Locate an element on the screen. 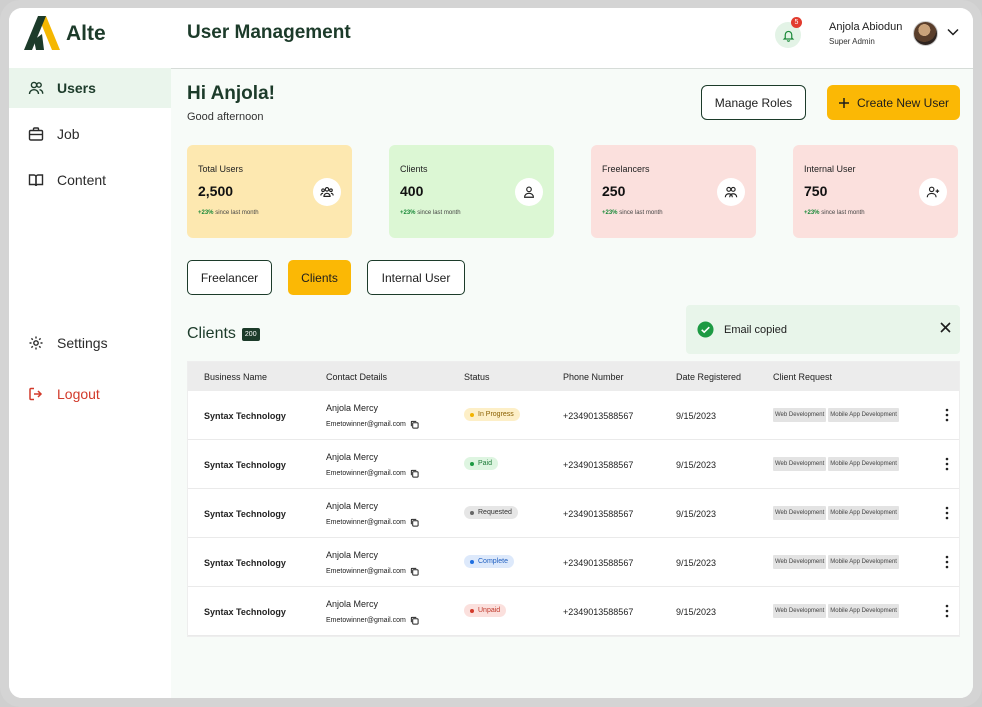 The height and width of the screenshot is (707, 982). sidebar-item-logout: Logout is located at coordinates (90, 394).